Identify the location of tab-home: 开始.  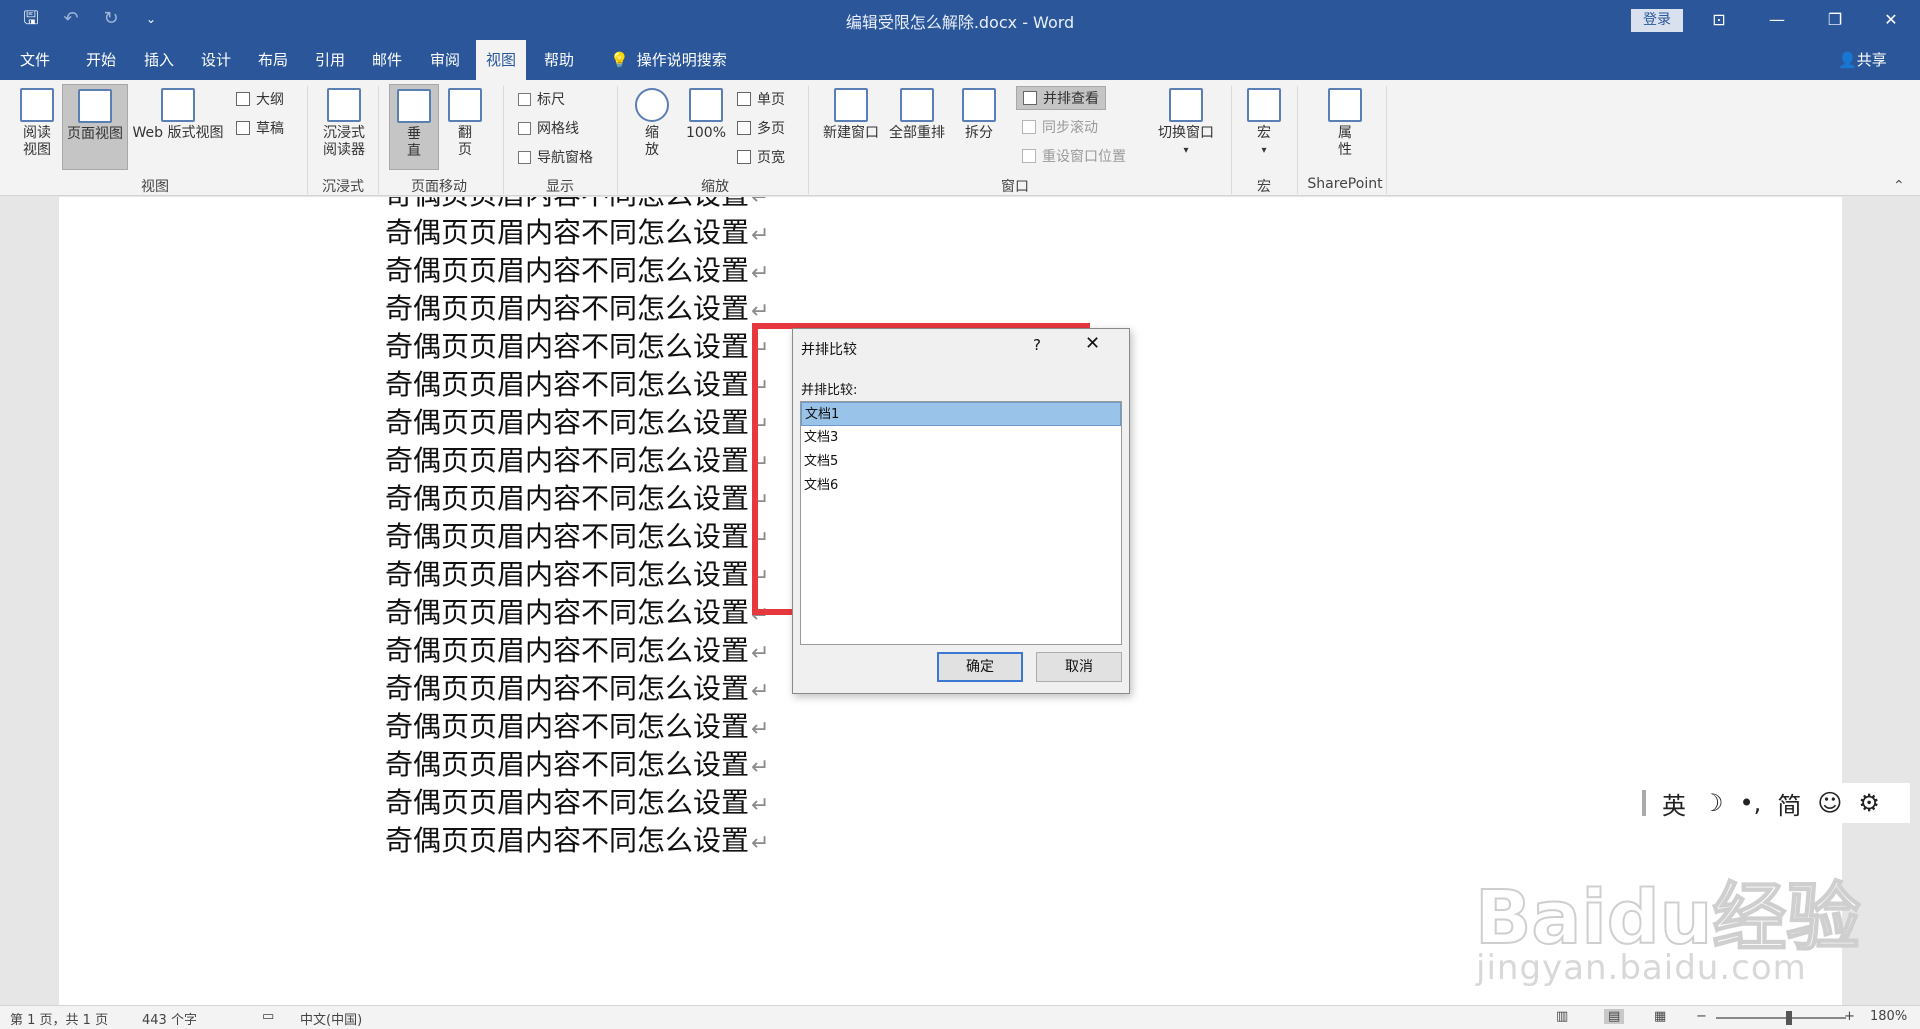
(101, 60).